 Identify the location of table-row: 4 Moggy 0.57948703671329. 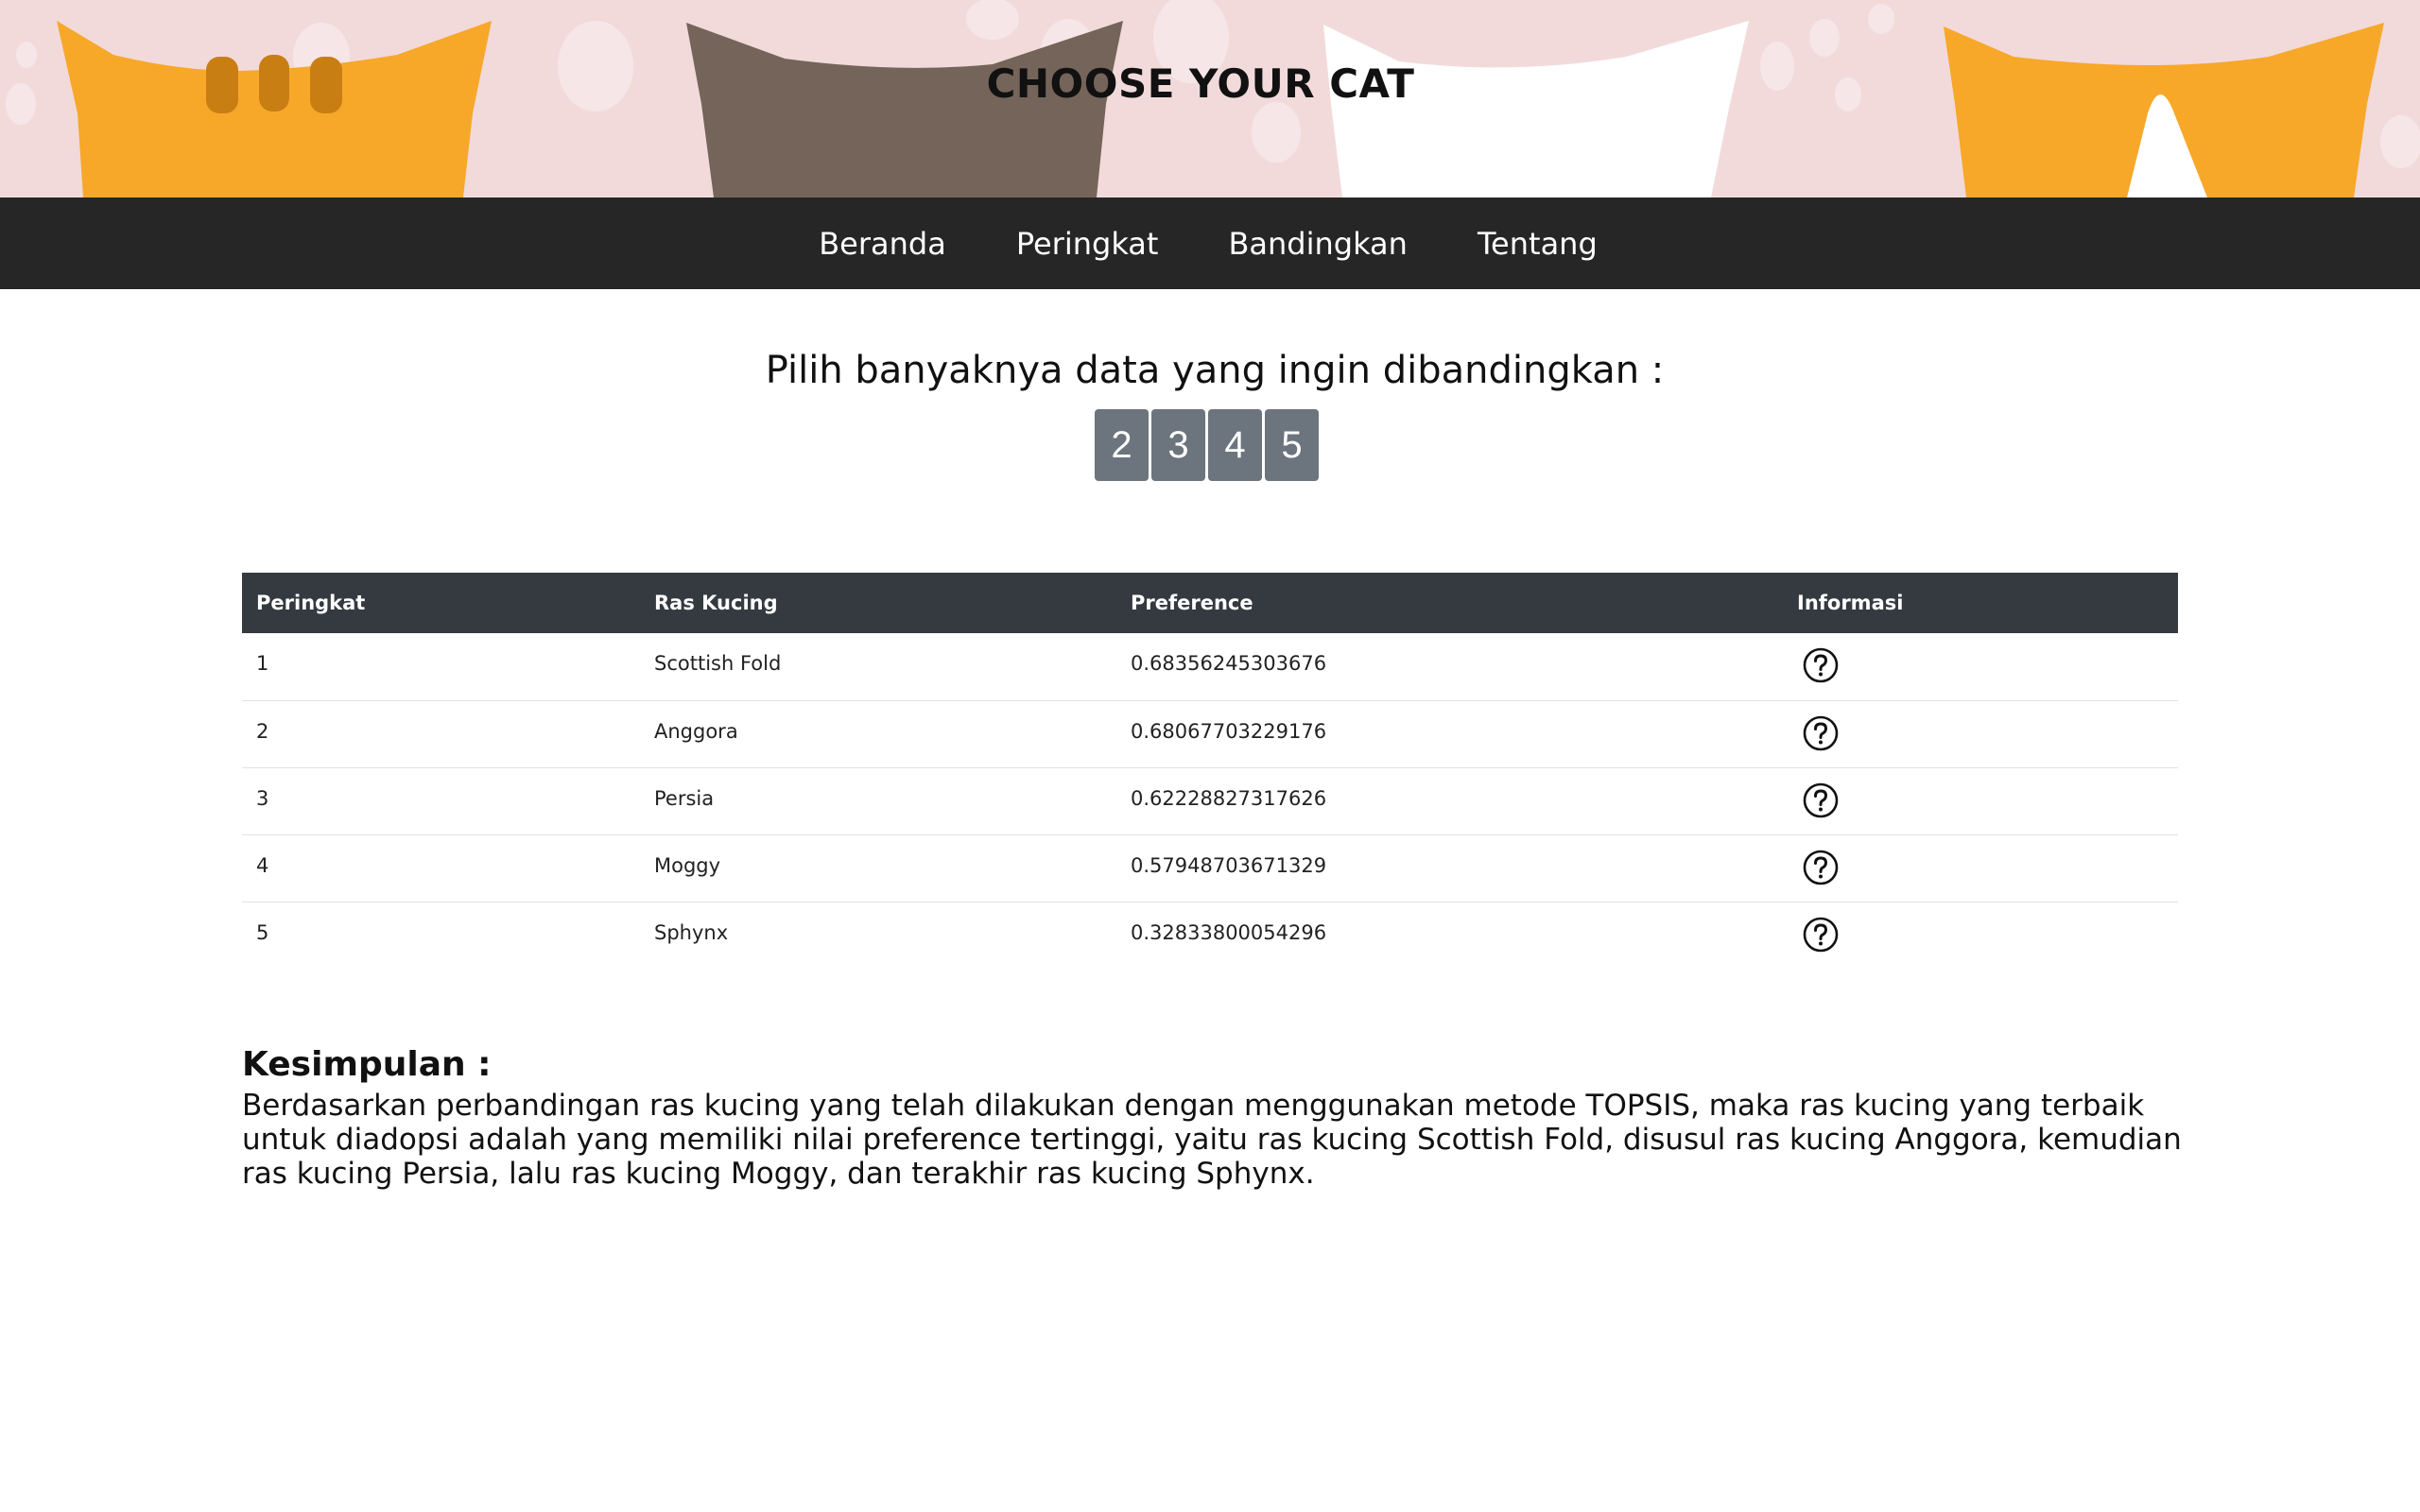
(1210, 868).